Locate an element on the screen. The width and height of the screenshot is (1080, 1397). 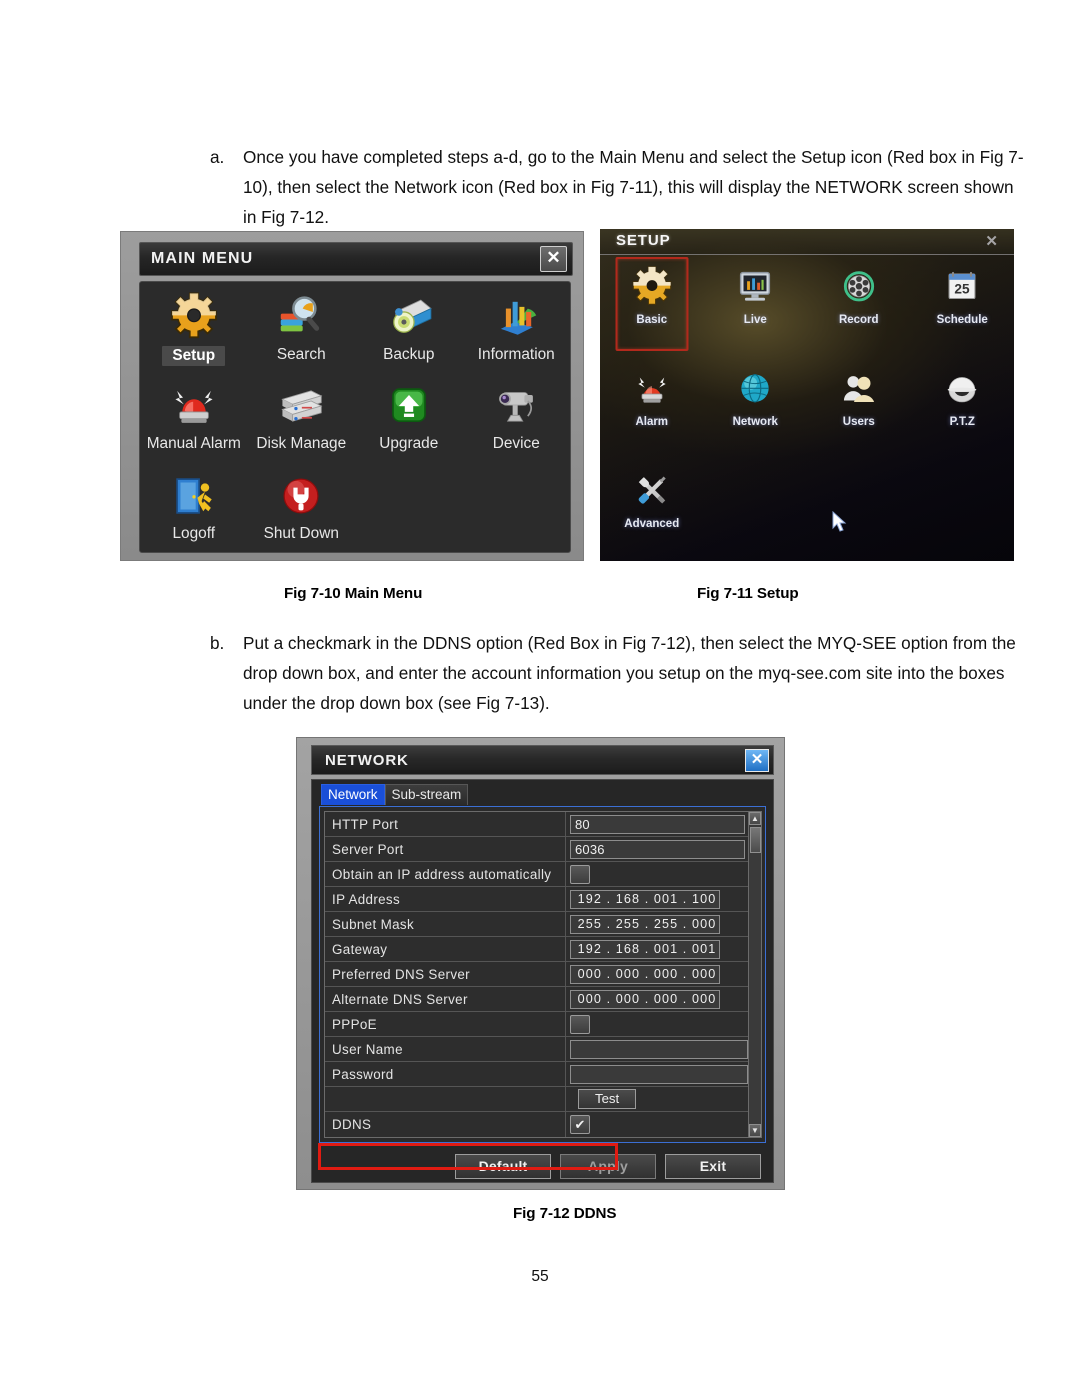
calendar-25-icon: 25 is located at coordinates (962, 285).